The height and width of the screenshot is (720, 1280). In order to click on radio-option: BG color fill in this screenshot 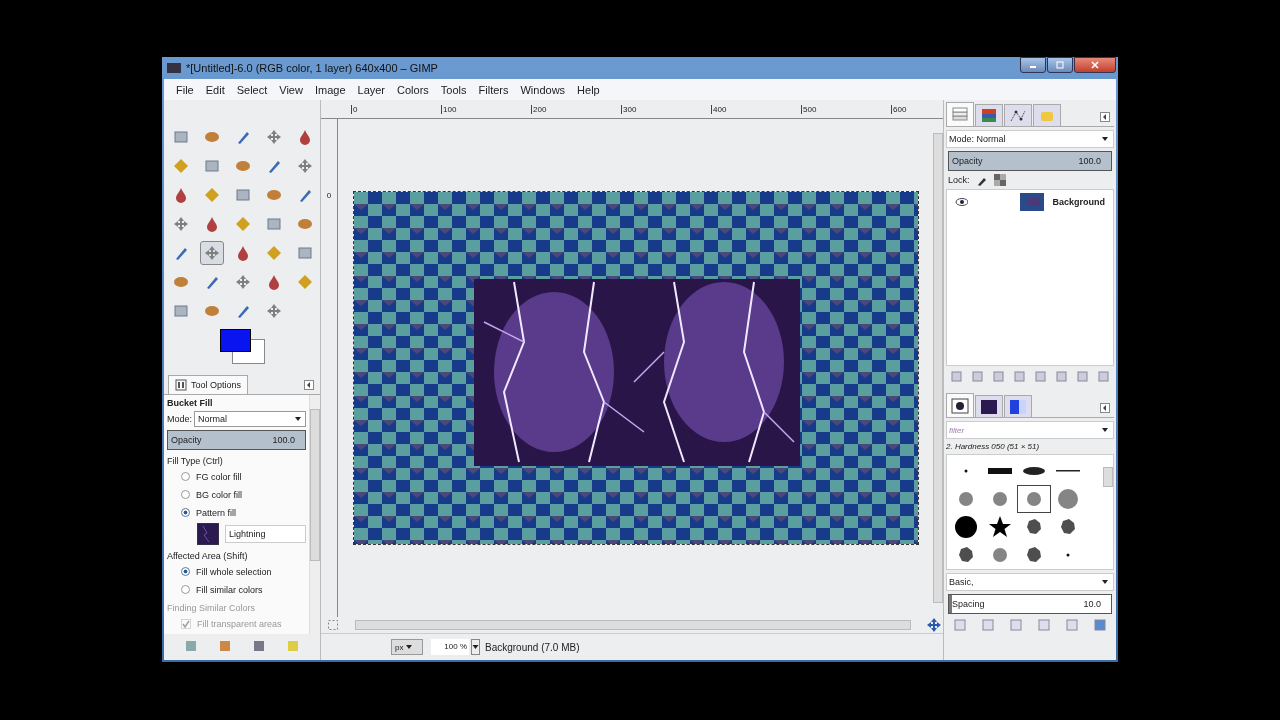, I will do `click(236, 494)`.